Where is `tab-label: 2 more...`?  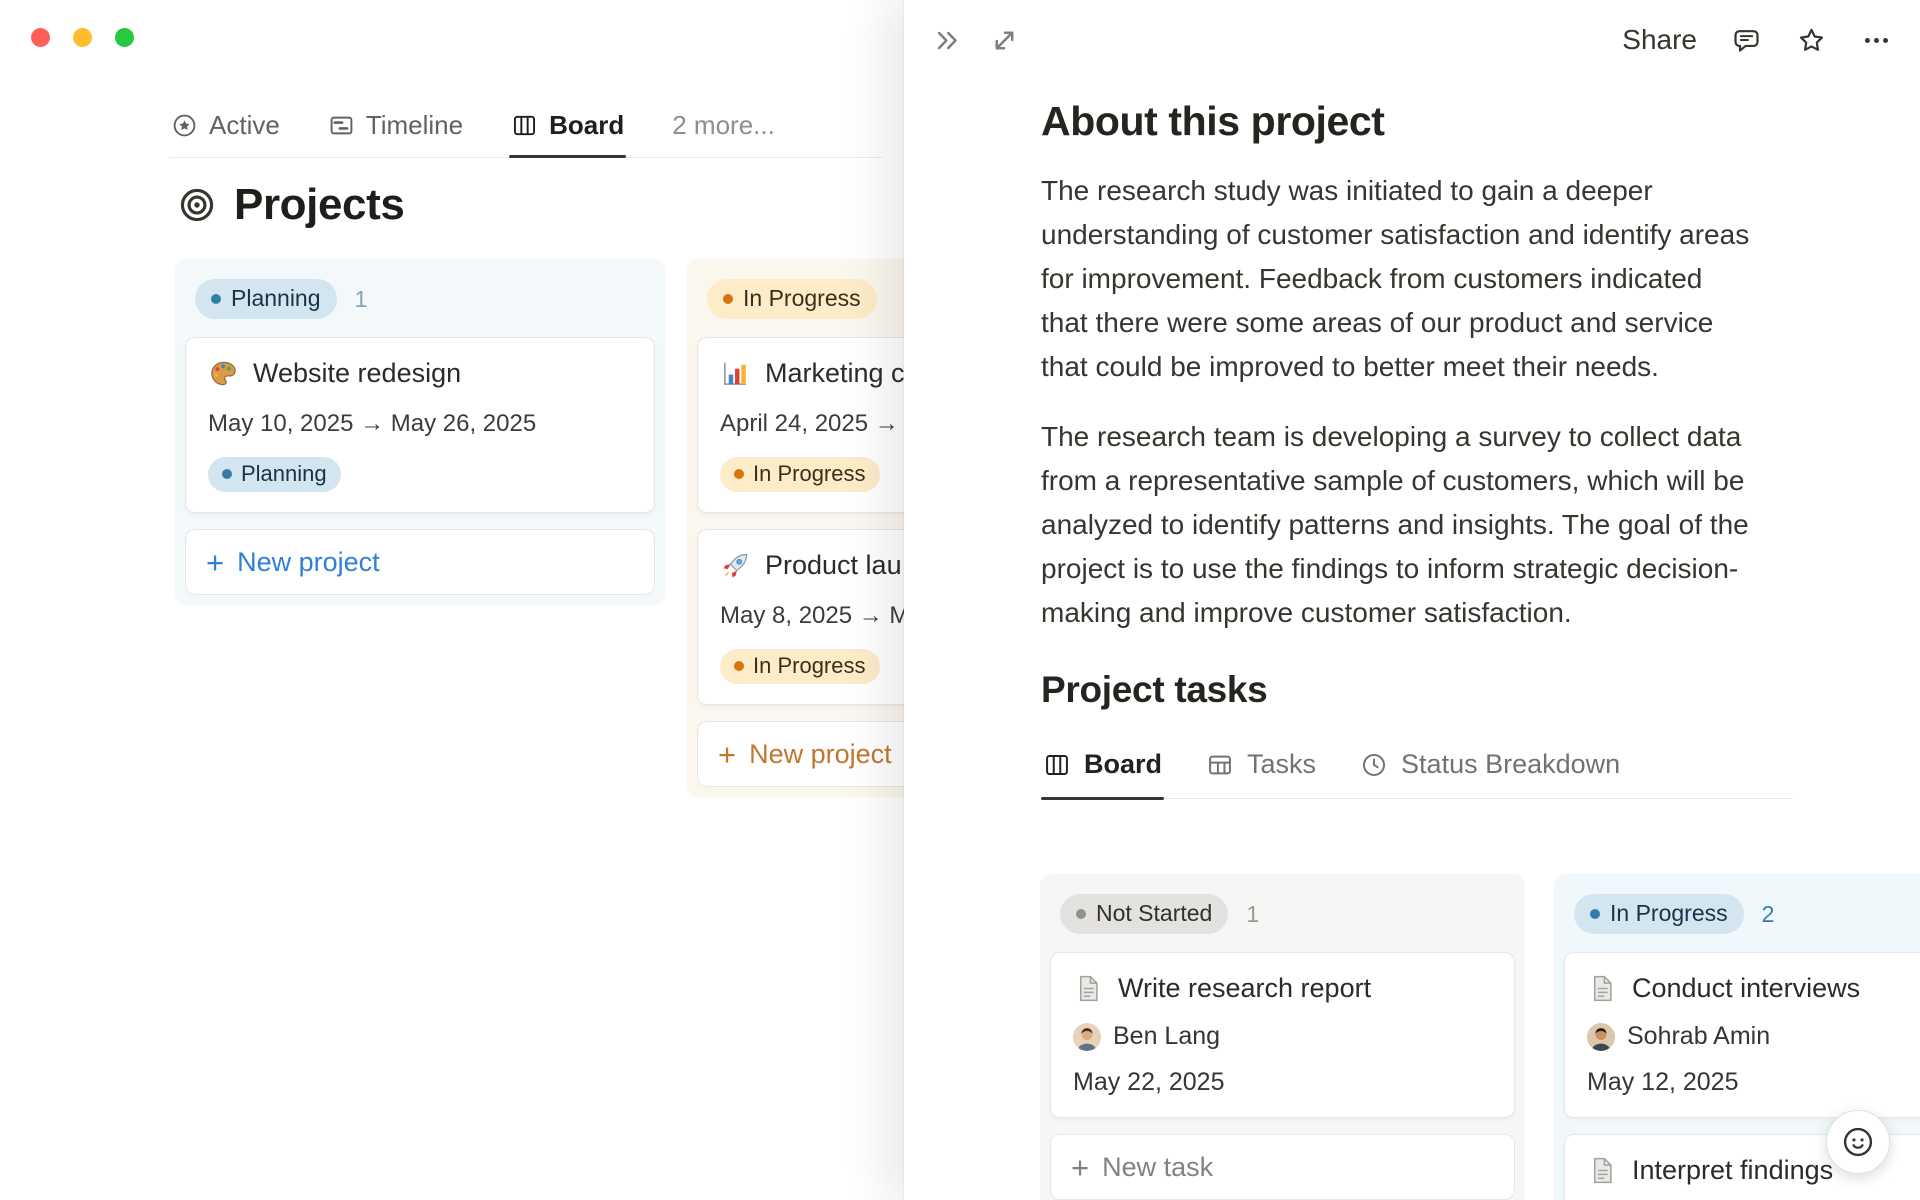 tab-label: 2 more... is located at coordinates (723, 125).